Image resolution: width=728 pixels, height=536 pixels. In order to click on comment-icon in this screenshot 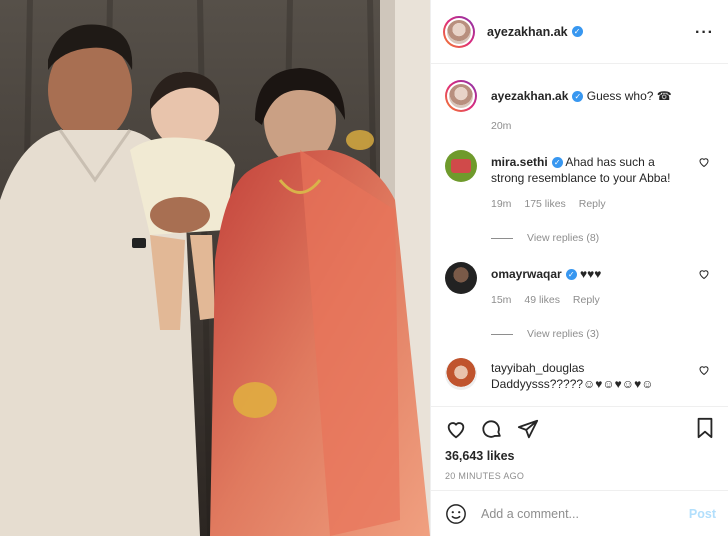, I will do `click(492, 429)`.